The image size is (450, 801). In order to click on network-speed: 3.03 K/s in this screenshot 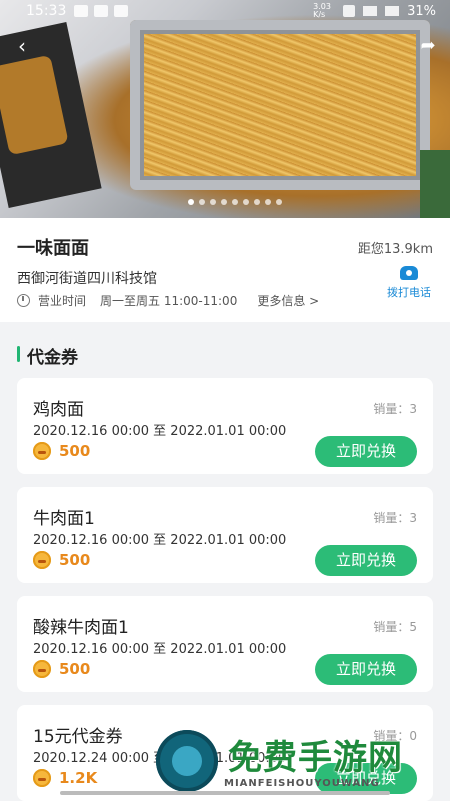, I will do `click(322, 10)`.